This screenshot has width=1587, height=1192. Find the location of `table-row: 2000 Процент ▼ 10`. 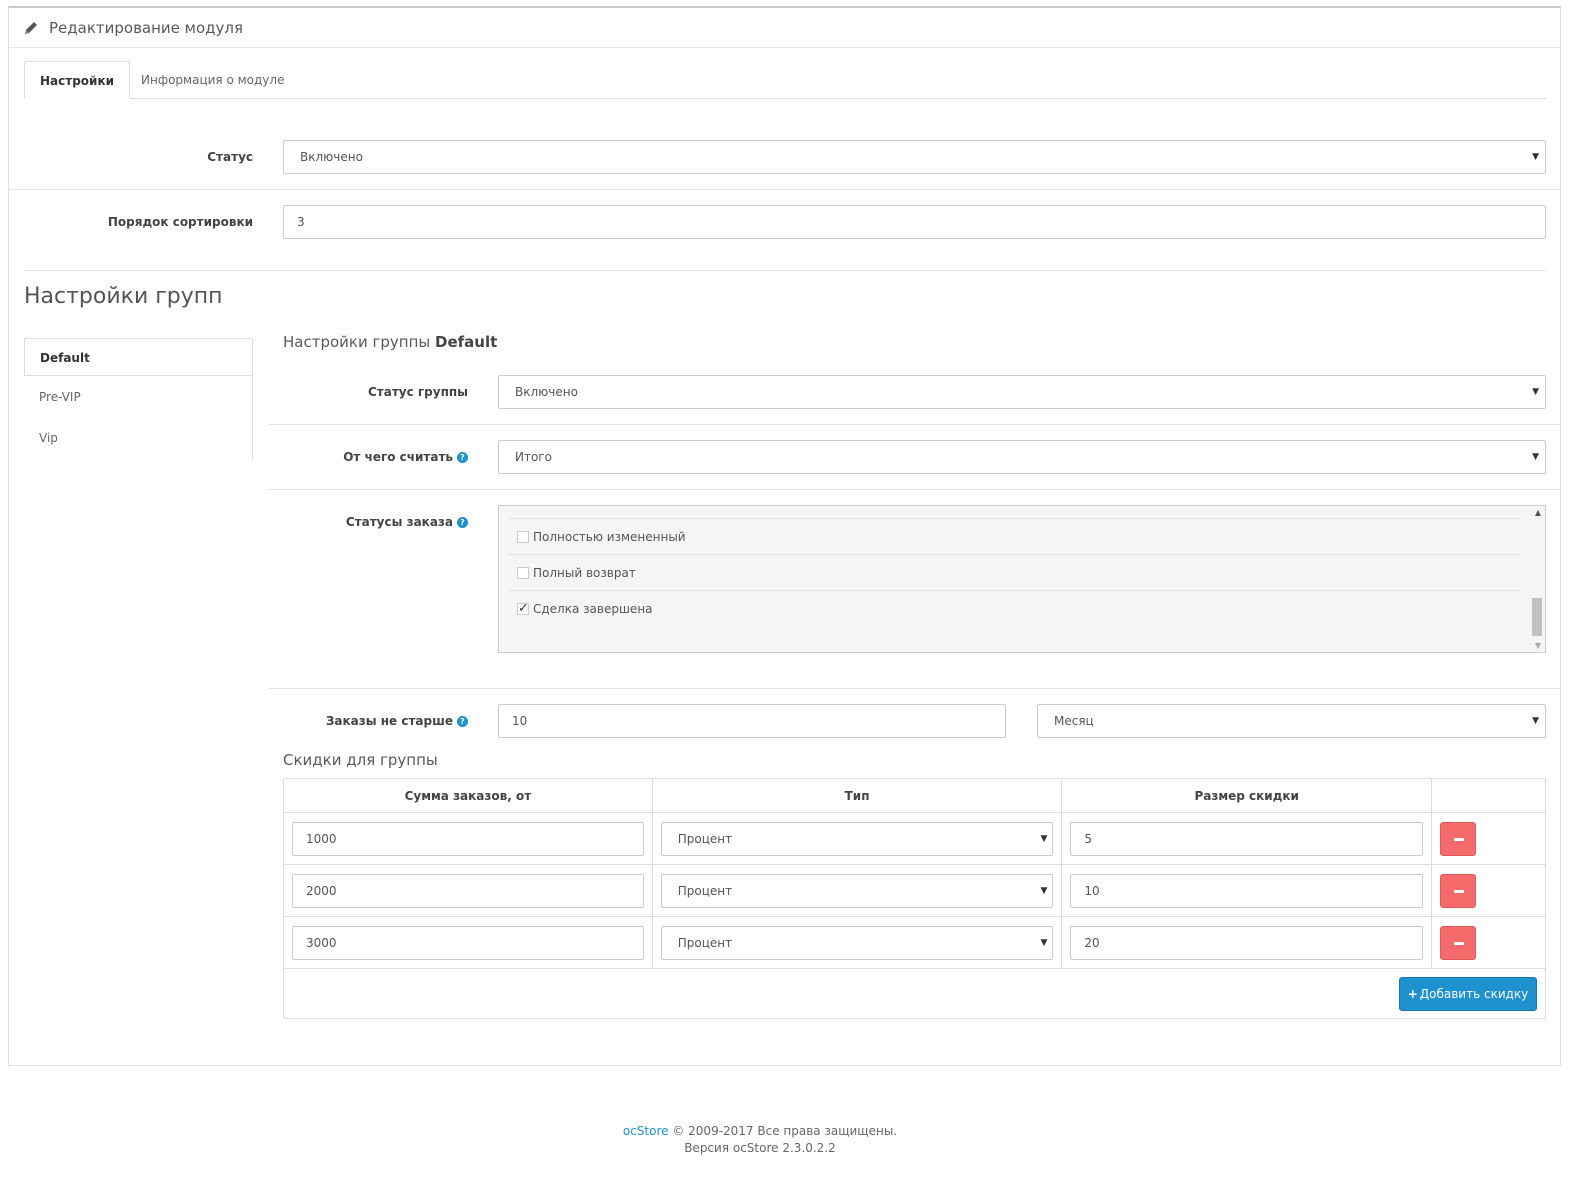

table-row: 2000 Процент ▼ 10 is located at coordinates (914, 890).